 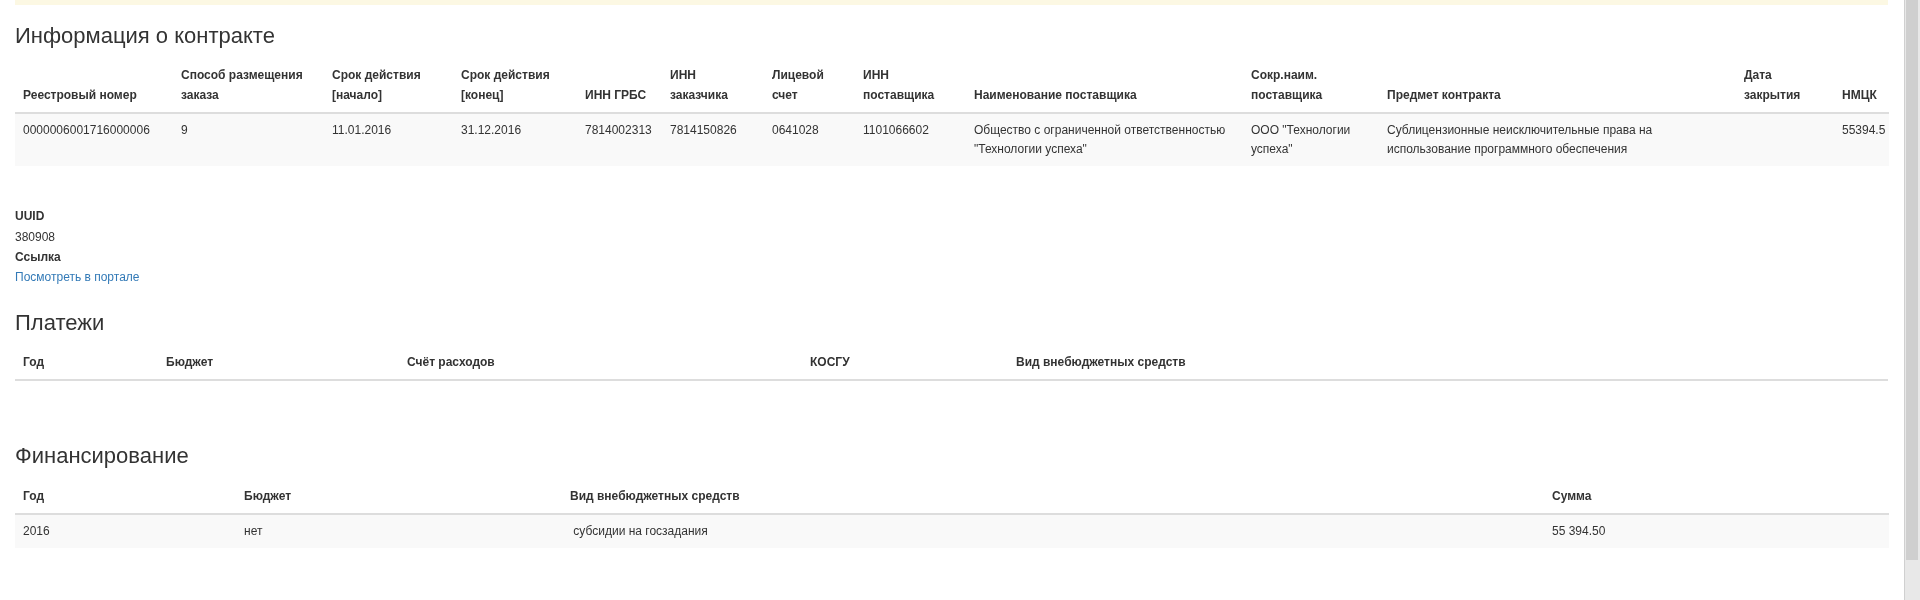 What do you see at coordinates (1311, 86) in the screenshot?
I see `column-header: Сокр.наим. поставщика` at bounding box center [1311, 86].